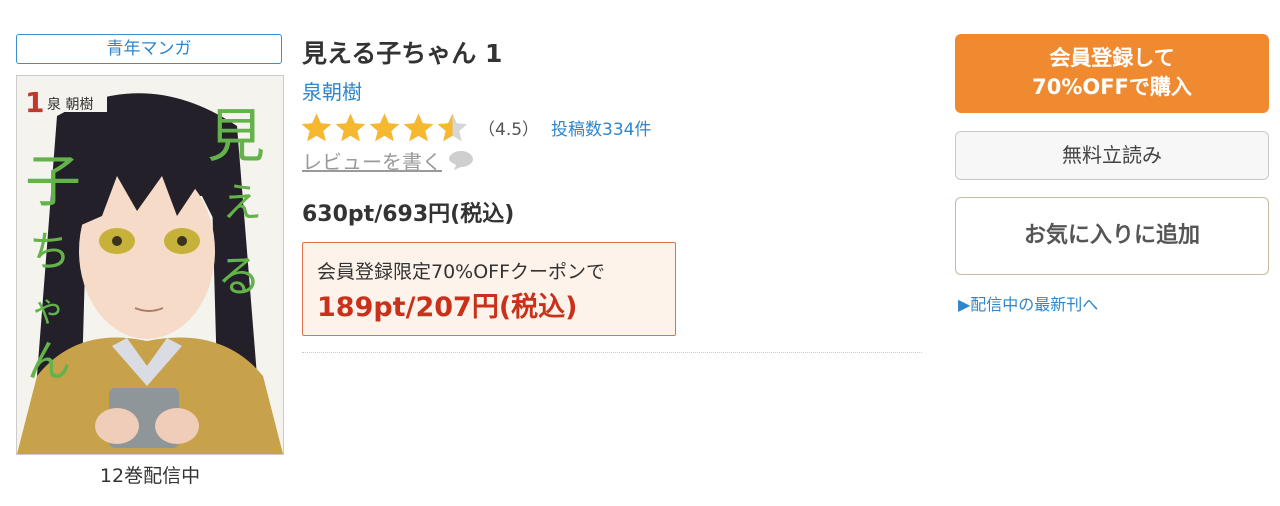 The height and width of the screenshot is (506, 1280). What do you see at coordinates (50, 251) in the screenshot?
I see `cover-title-glyph-5: ち` at bounding box center [50, 251].